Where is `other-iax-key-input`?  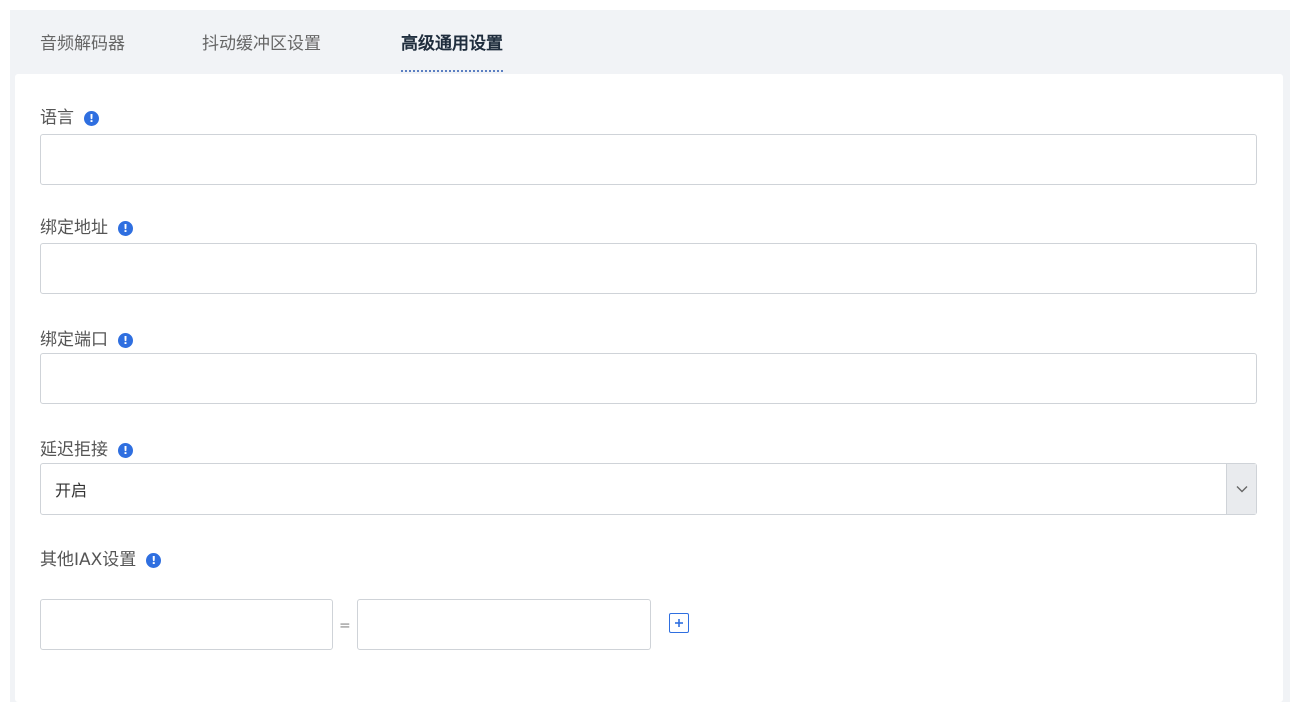
other-iax-key-input is located at coordinates (186, 624).